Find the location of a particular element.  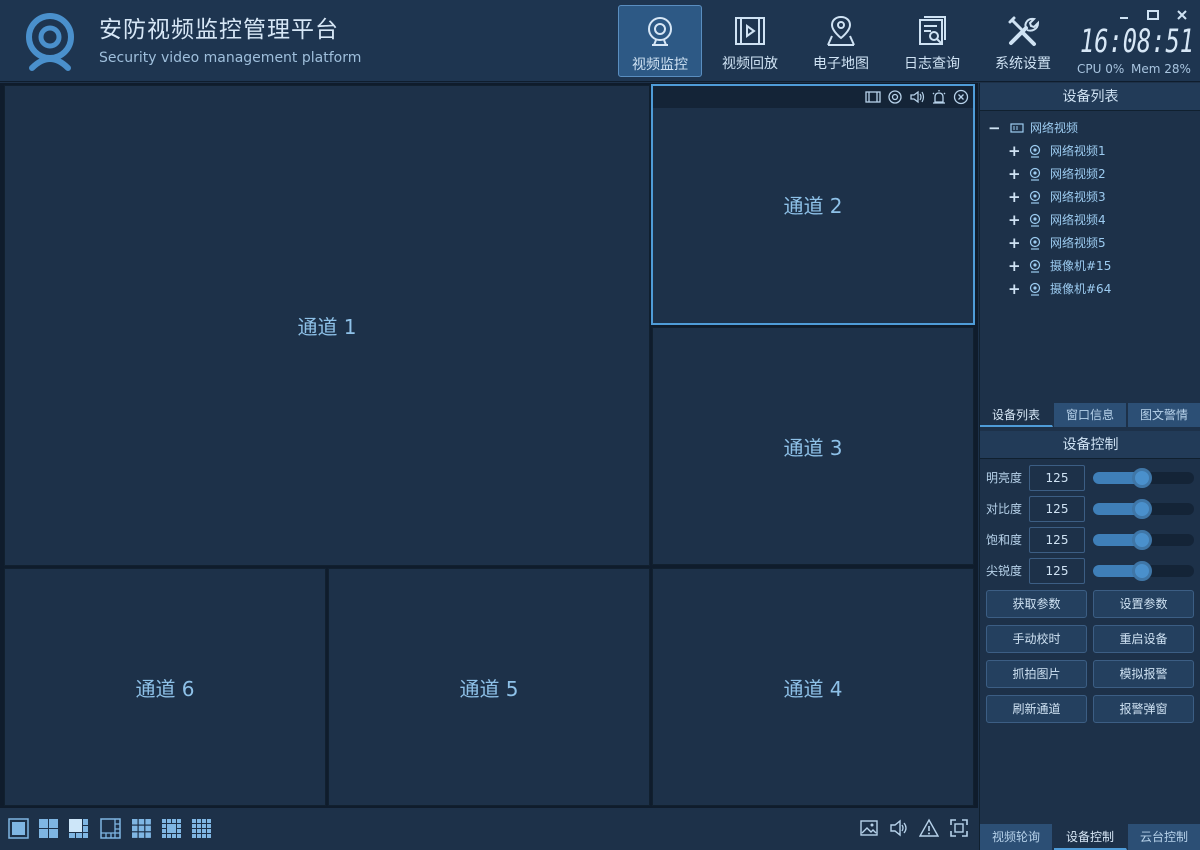

nav-video-monitor-button: 视频监控 is located at coordinates (660, 41).